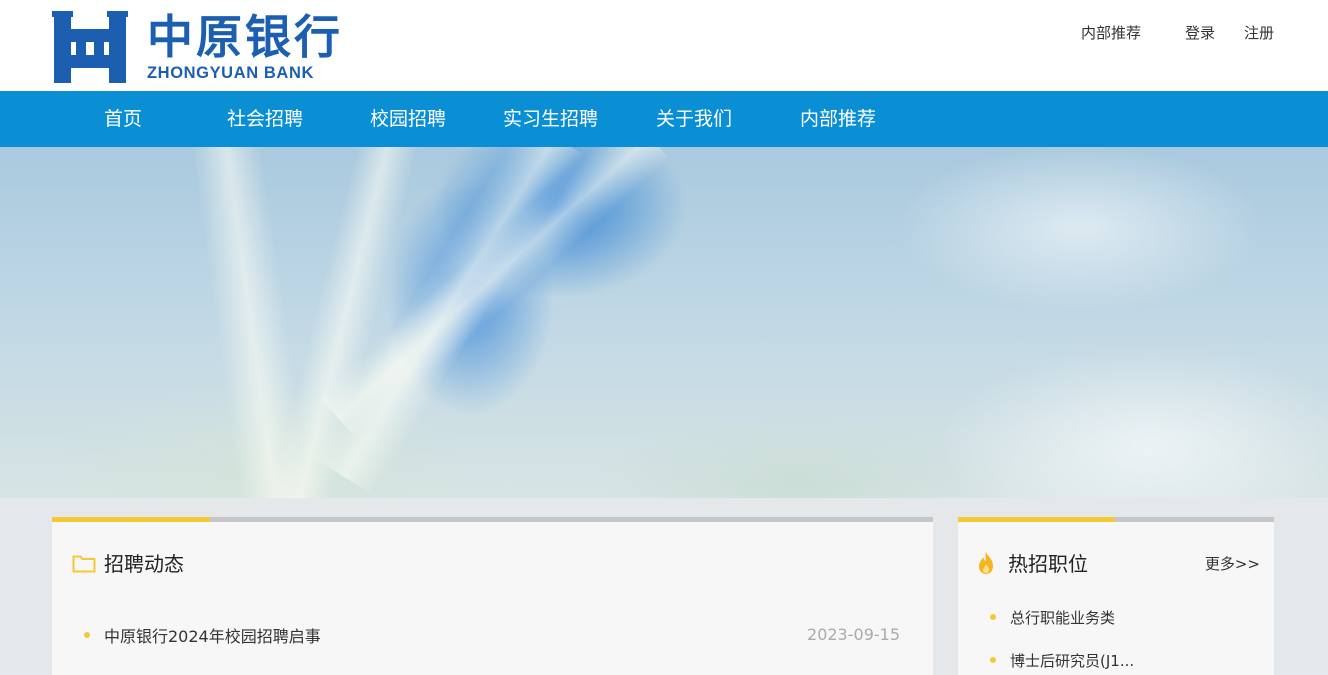 This screenshot has height=675, width=1328. I want to click on more-jobs-link: 更多>>, so click(1232, 563).